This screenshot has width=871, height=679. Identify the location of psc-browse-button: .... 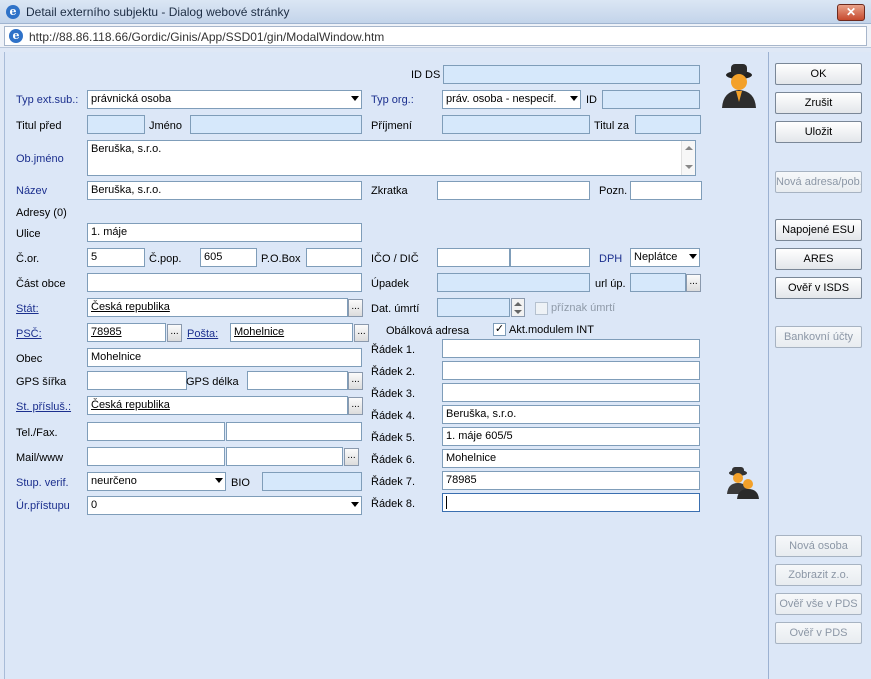
(174, 333).